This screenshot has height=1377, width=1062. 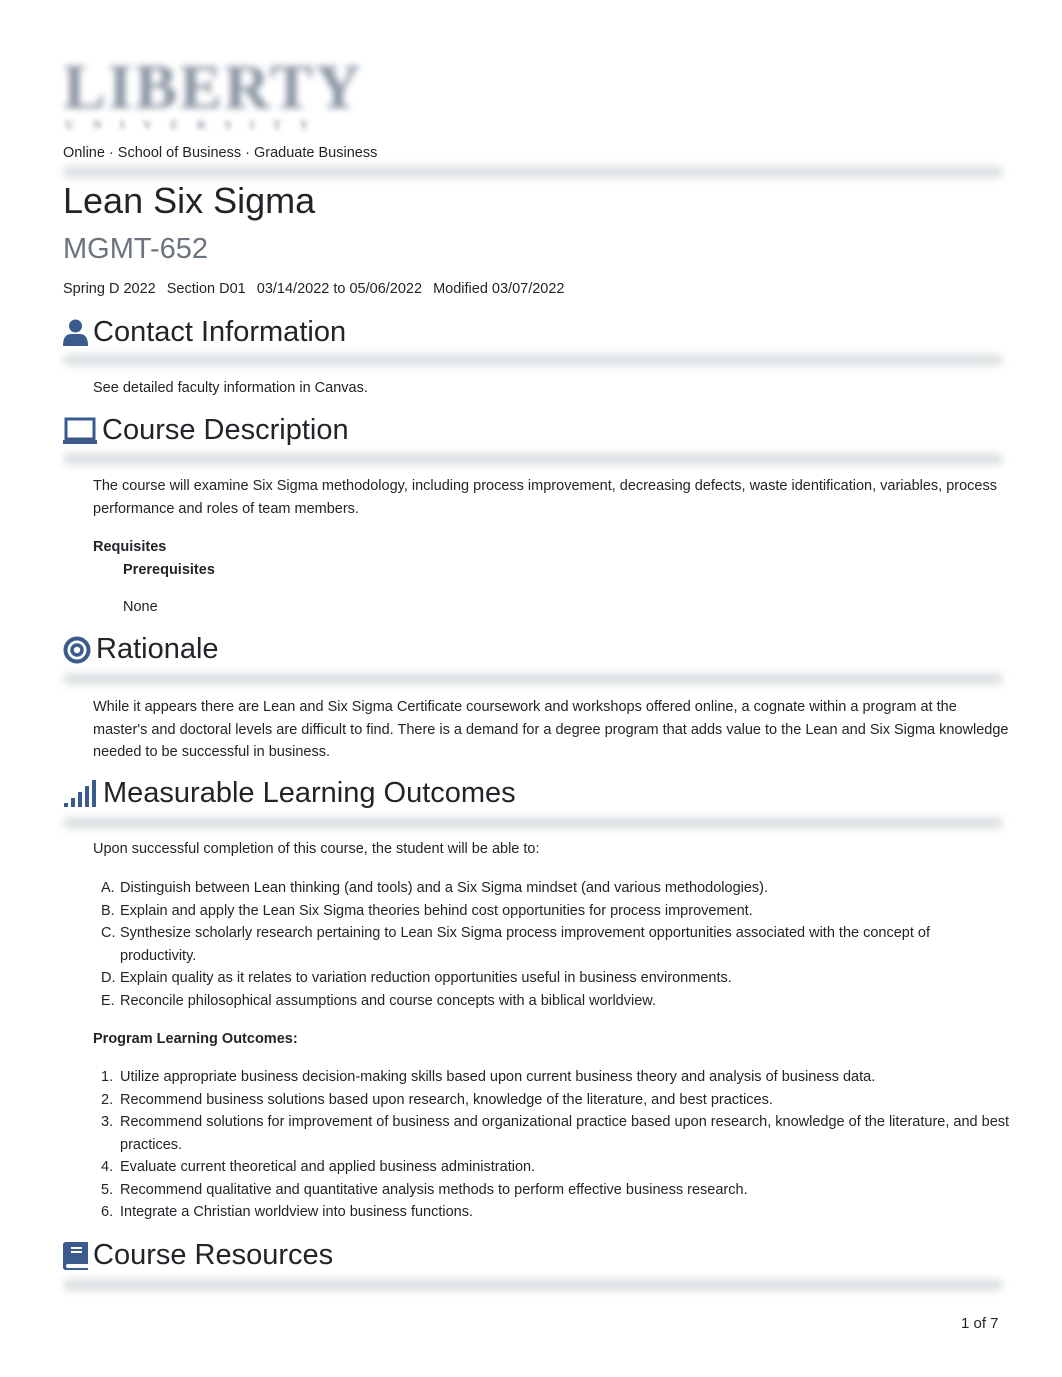 I want to click on course-modified: Modified 03/07/2022, so click(x=499, y=289).